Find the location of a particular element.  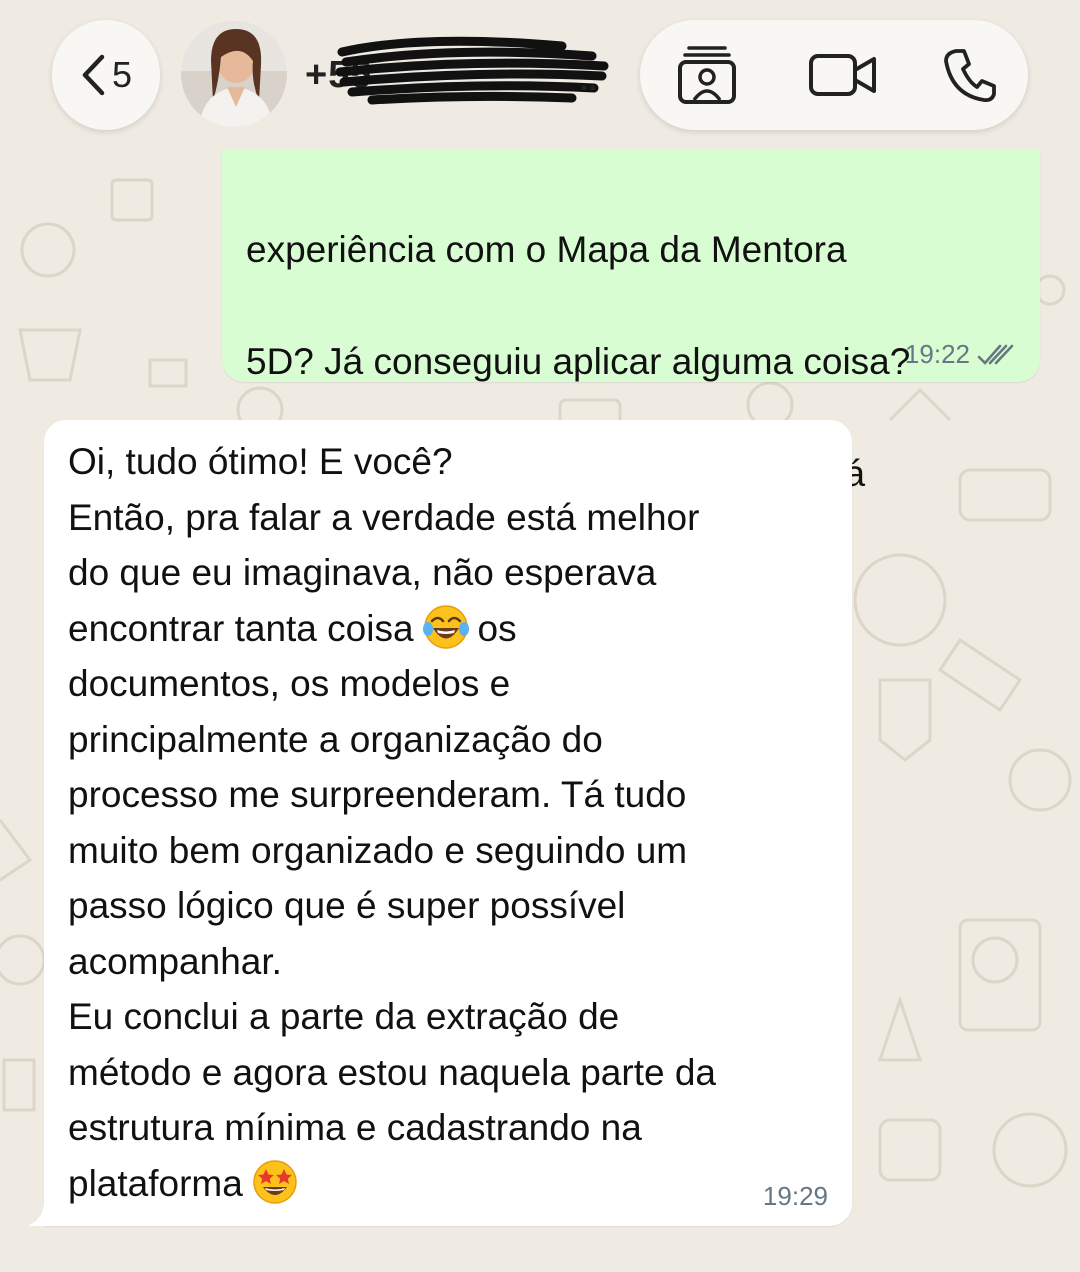

chat-header: 5 +55 .. is located at coordinates (540, 75).